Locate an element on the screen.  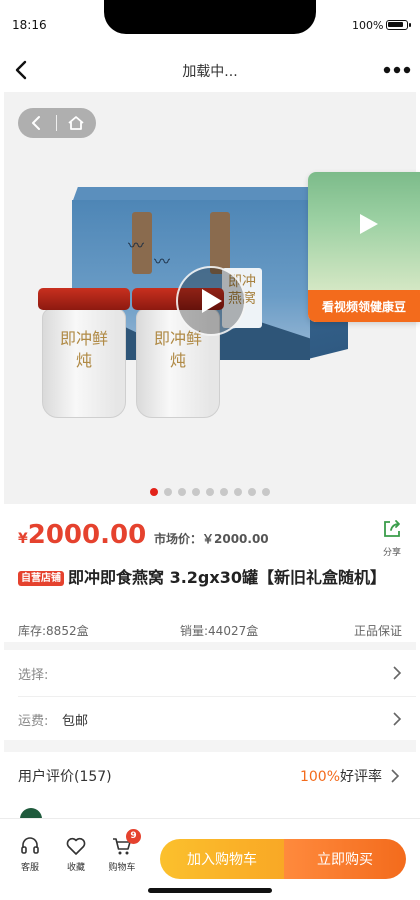
video-thumbnail is located at coordinates (364, 231).